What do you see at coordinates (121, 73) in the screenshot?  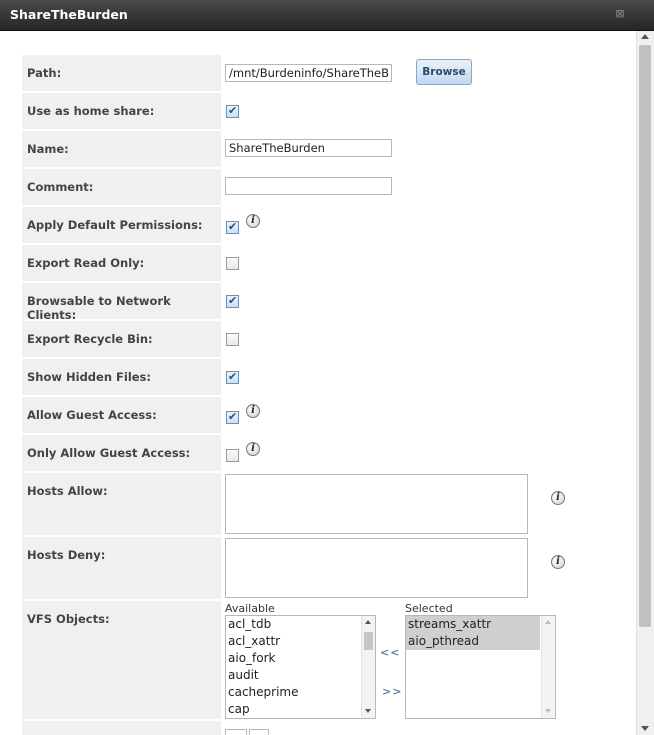 I see `path-label: Path:` at bounding box center [121, 73].